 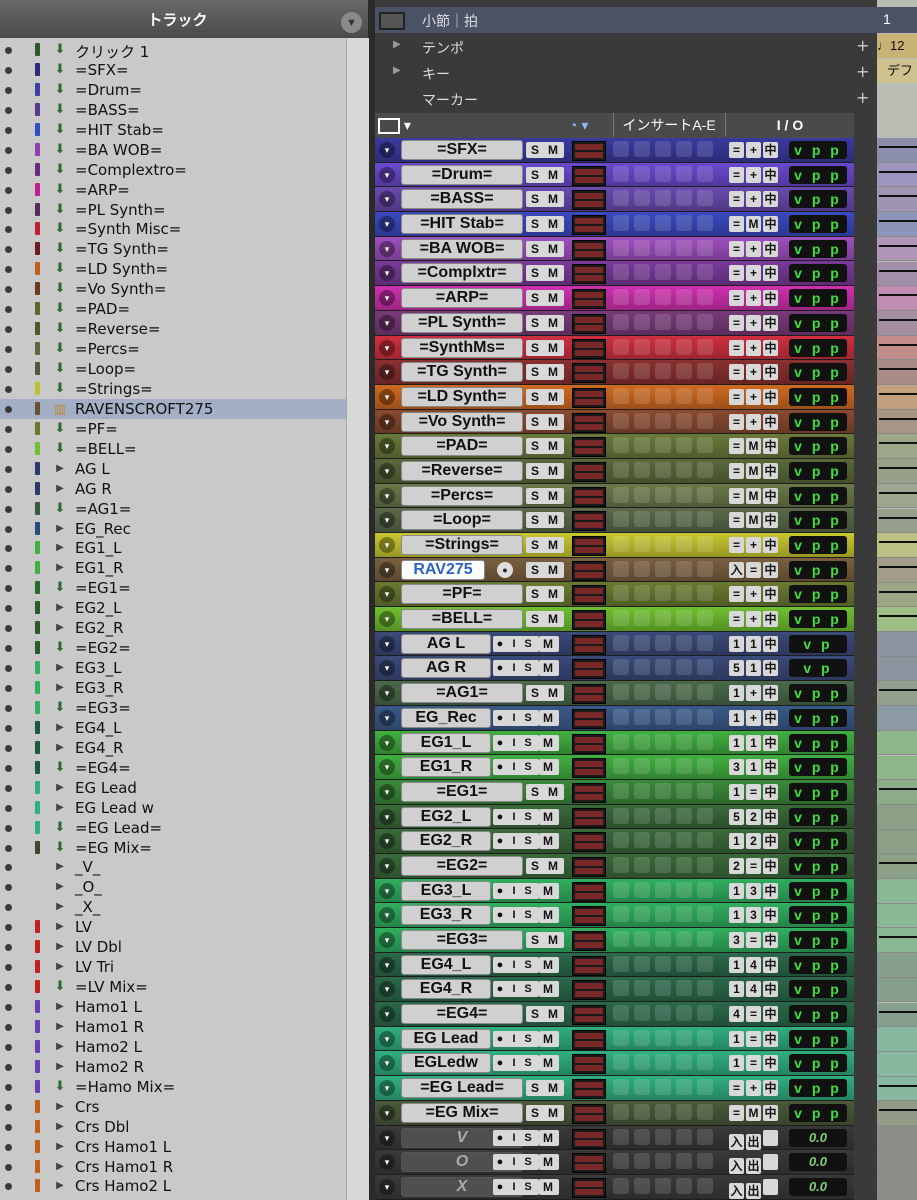 I want to click on io-selector: 2, so click(x=736, y=865).